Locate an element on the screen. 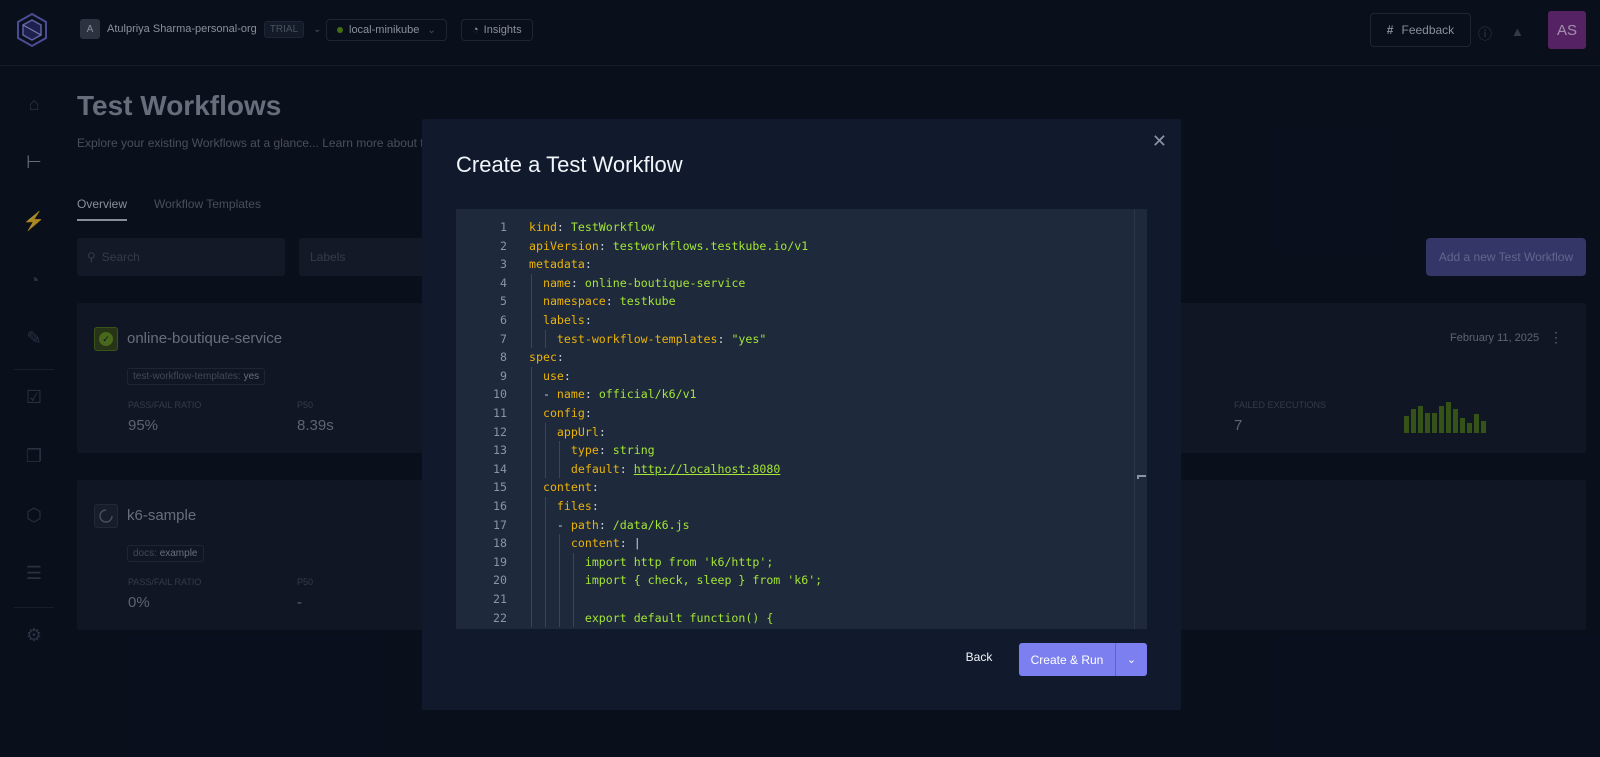  code-token: apiVersion is located at coordinates (564, 245).